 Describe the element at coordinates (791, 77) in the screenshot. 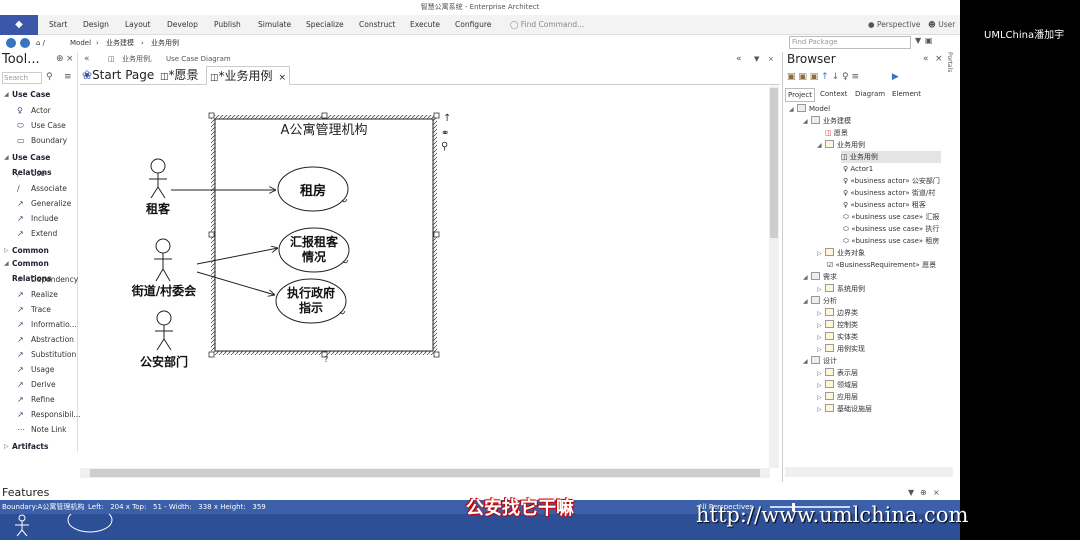

I see `new-package-icon: ▣` at that location.